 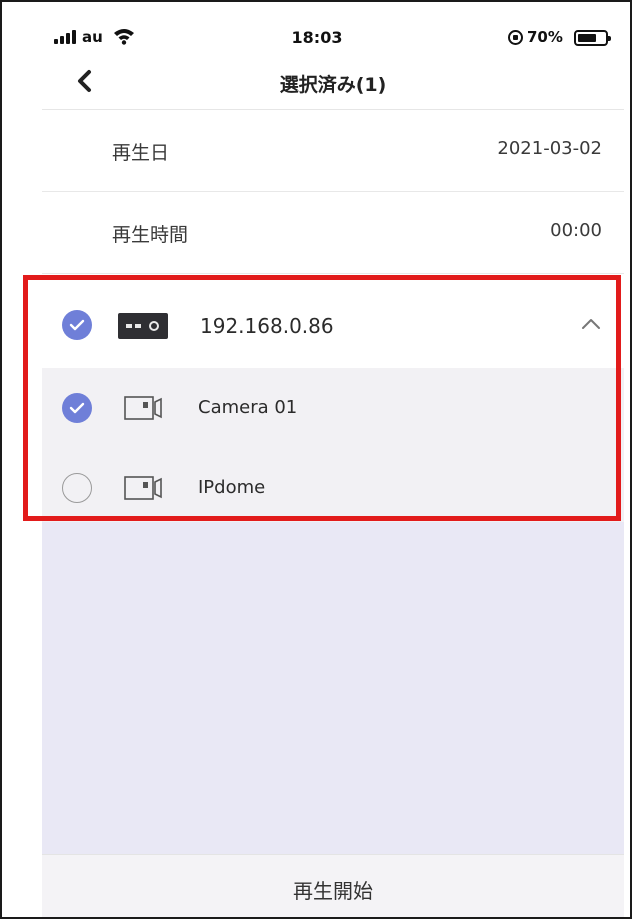 I want to click on nvr-icon, so click(x=143, y=326).